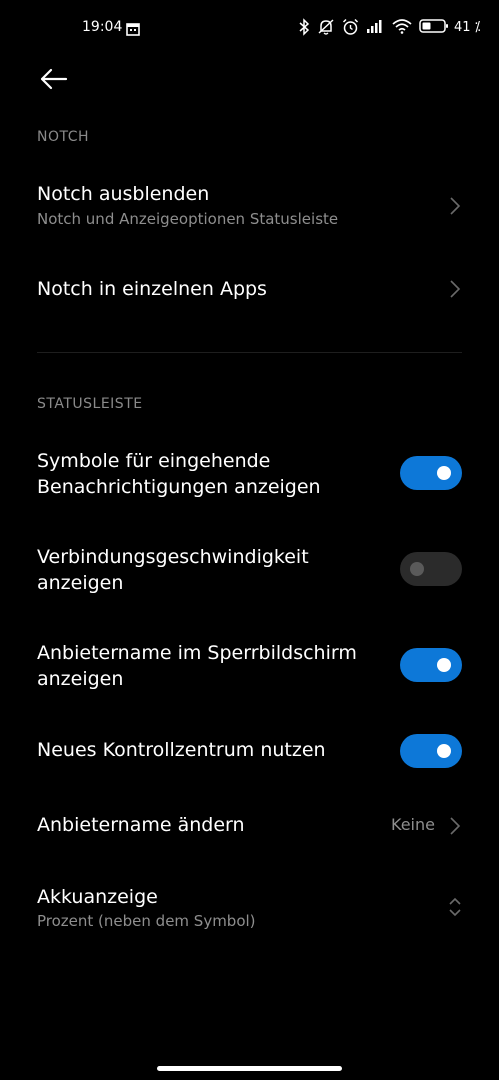 Image resolution: width=499 pixels, height=1080 pixels. Describe the element at coordinates (413, 824) in the screenshot. I see `setting-value: Keine` at that location.